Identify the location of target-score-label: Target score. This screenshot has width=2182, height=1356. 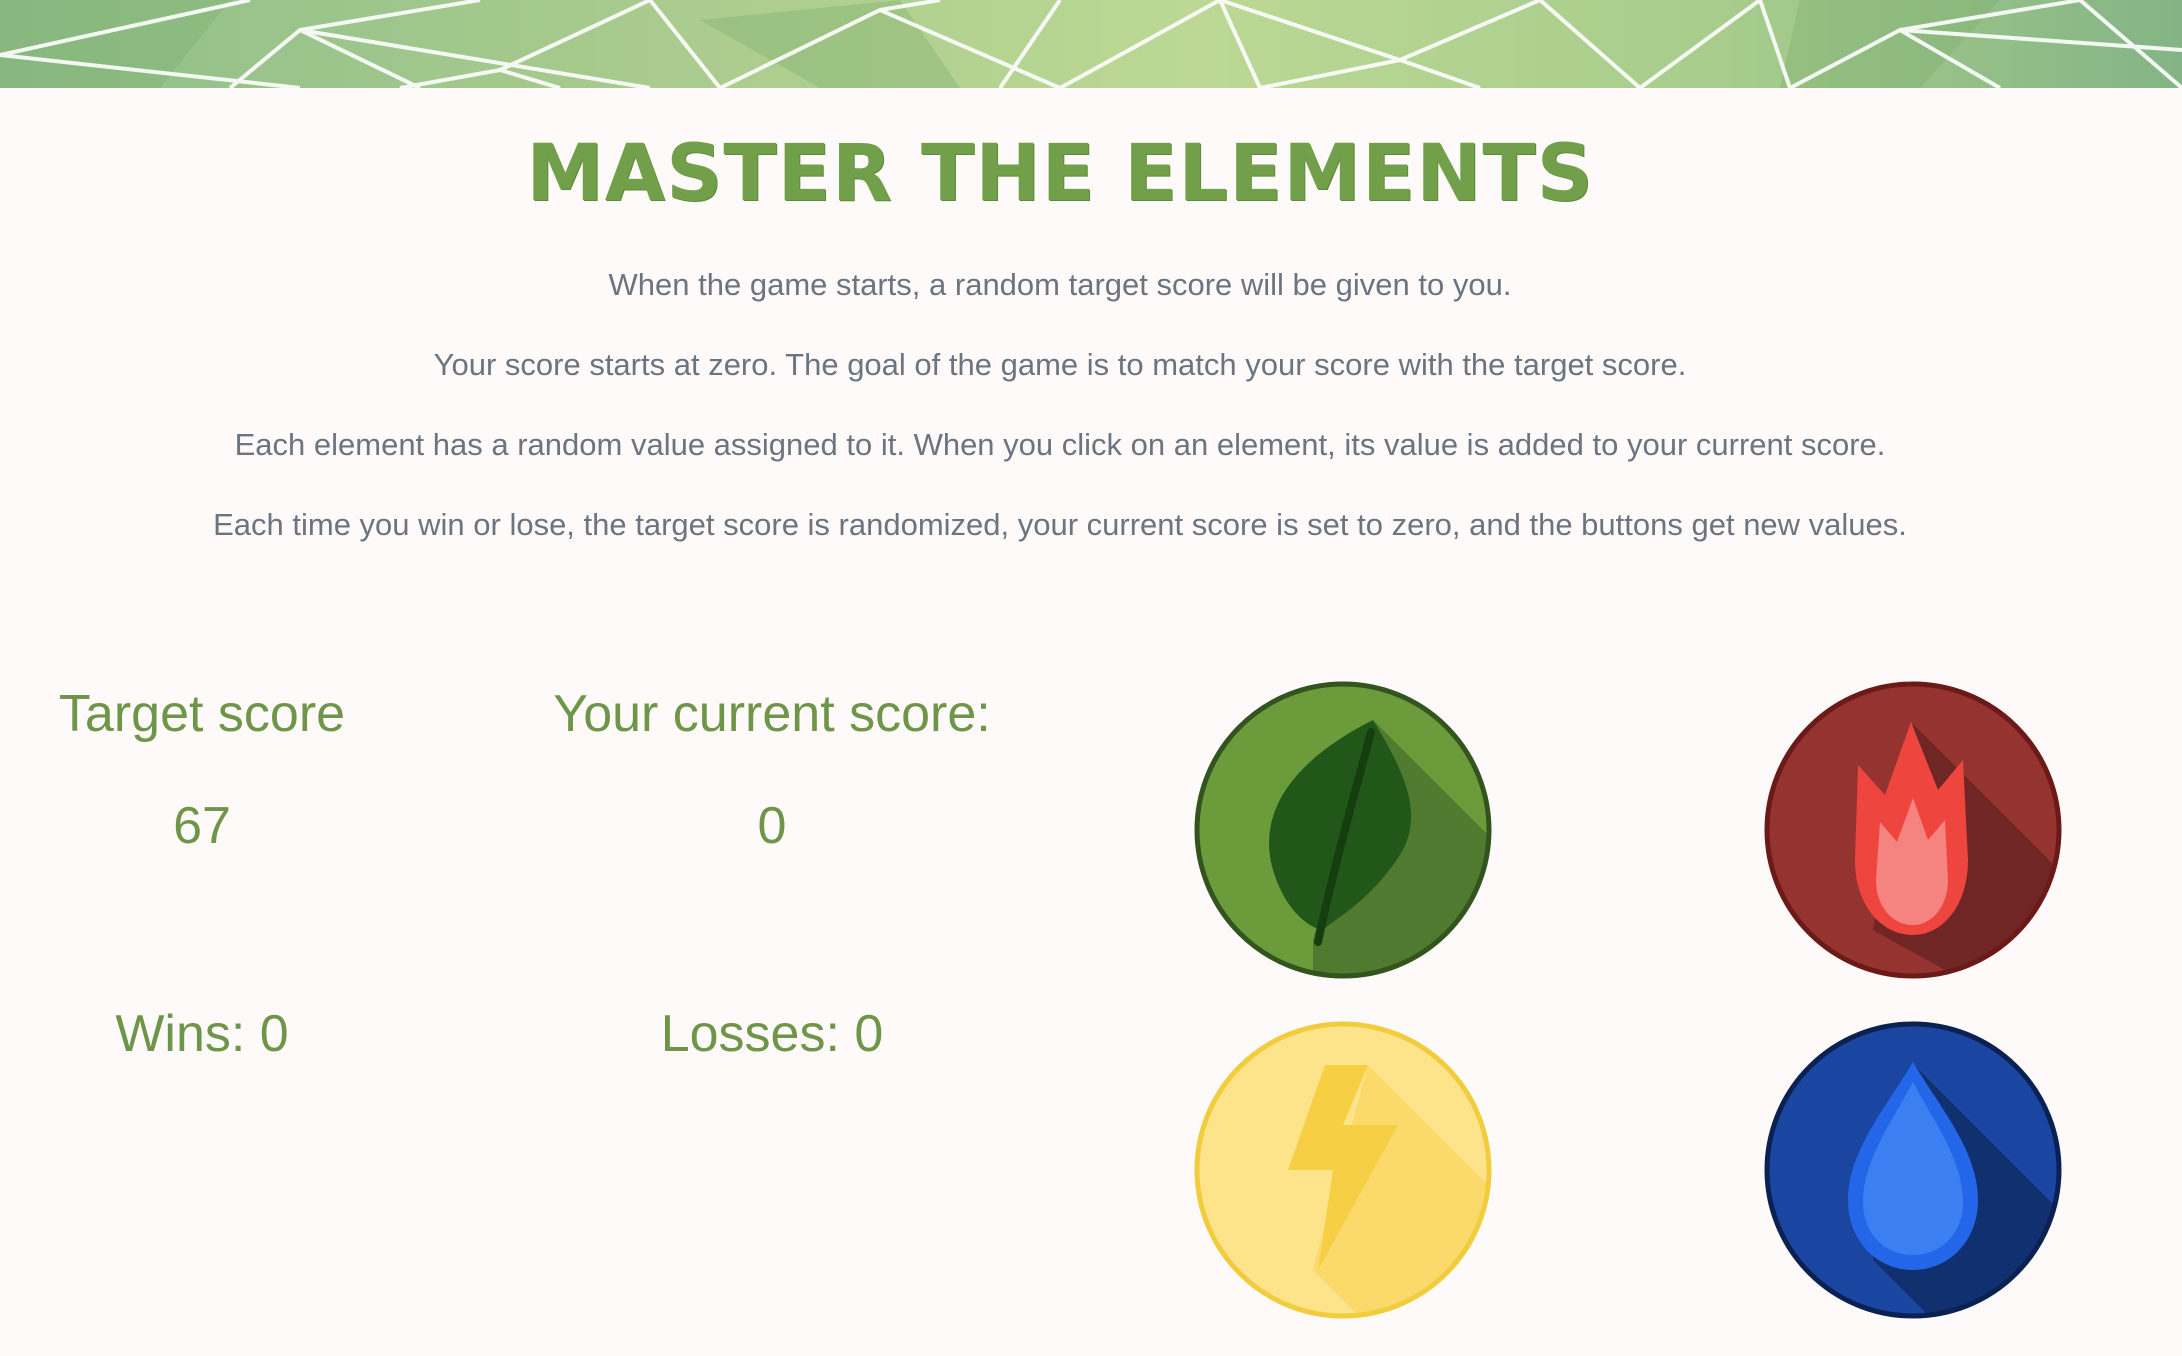
(202, 714).